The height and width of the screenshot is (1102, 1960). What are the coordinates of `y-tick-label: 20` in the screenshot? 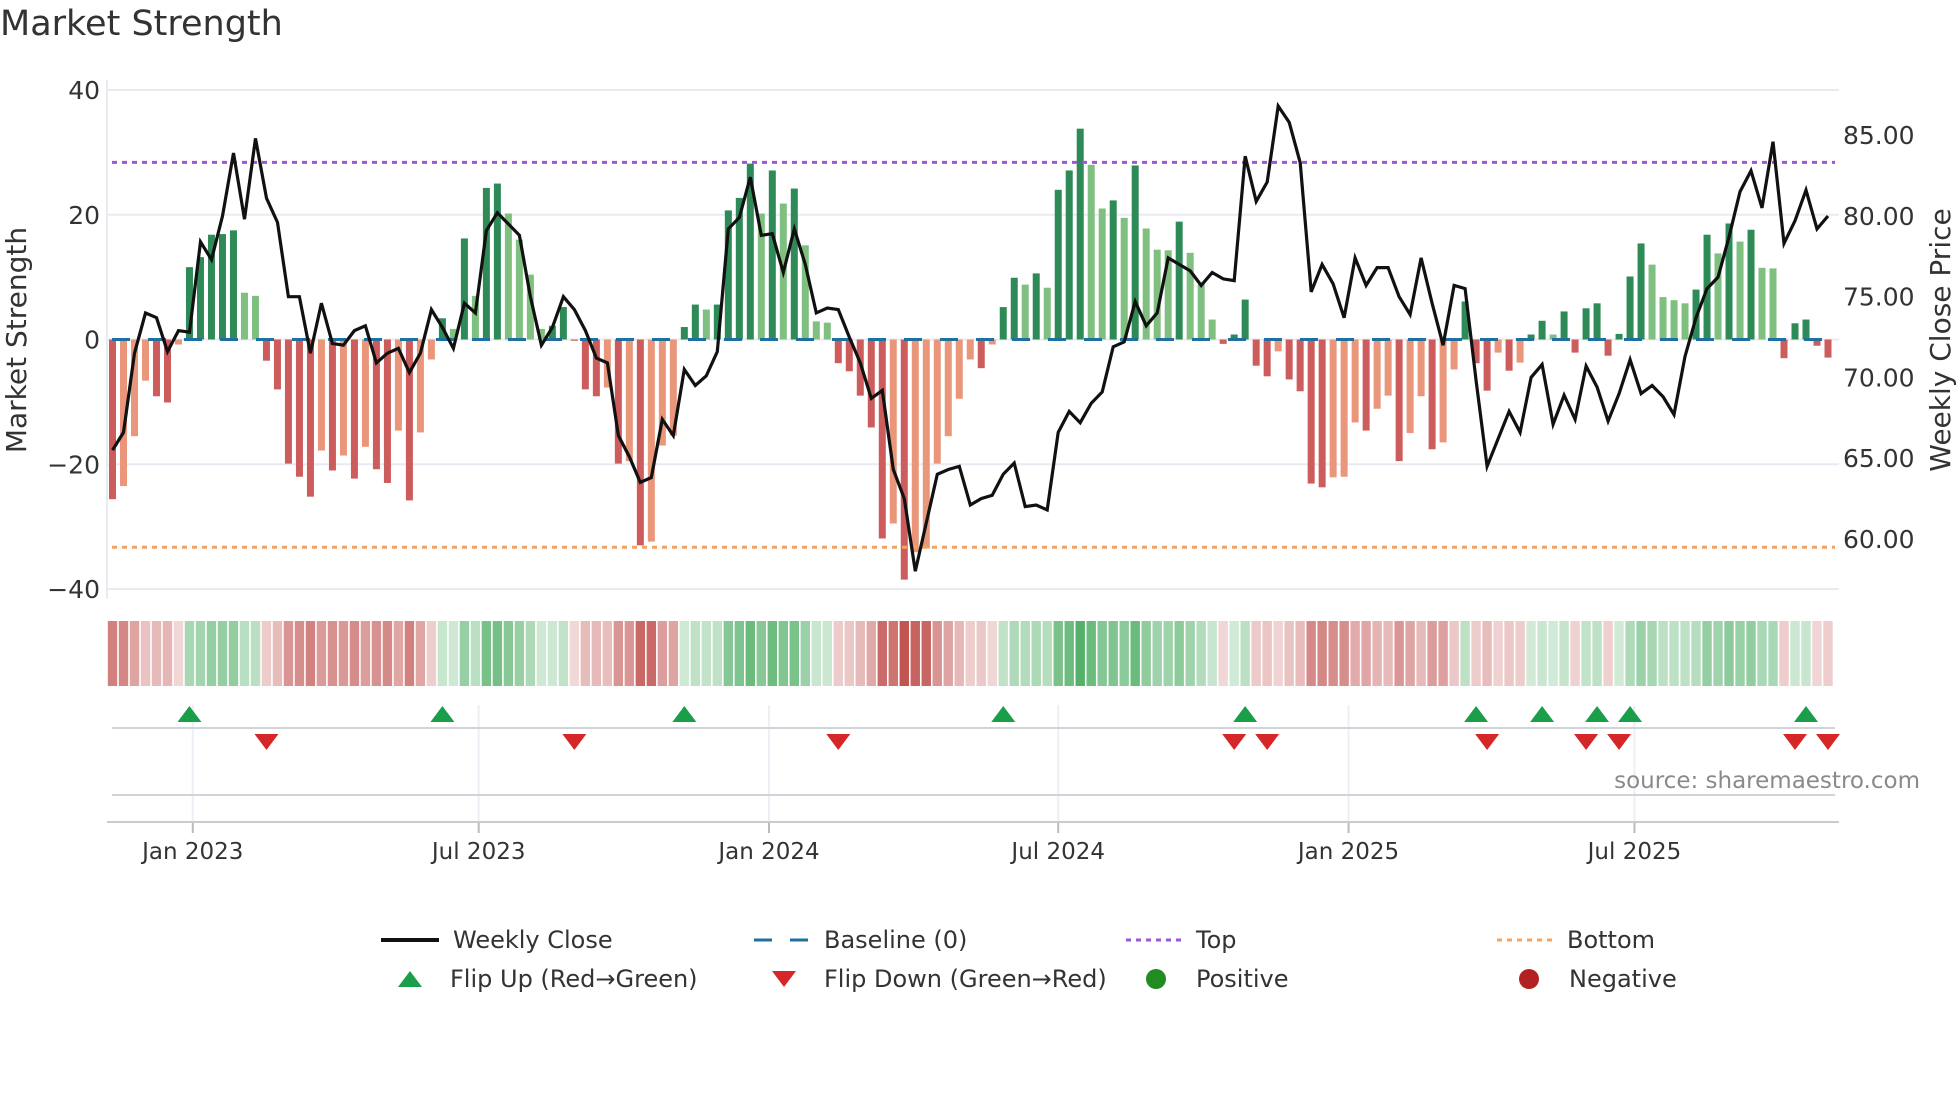 It's located at (84, 215).